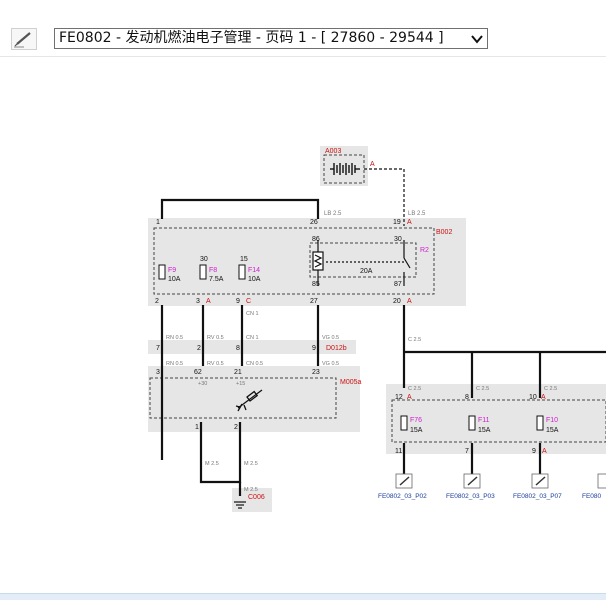  Describe the element at coordinates (398, 451) in the screenshot. I see `right-bpin-11: 11` at that location.